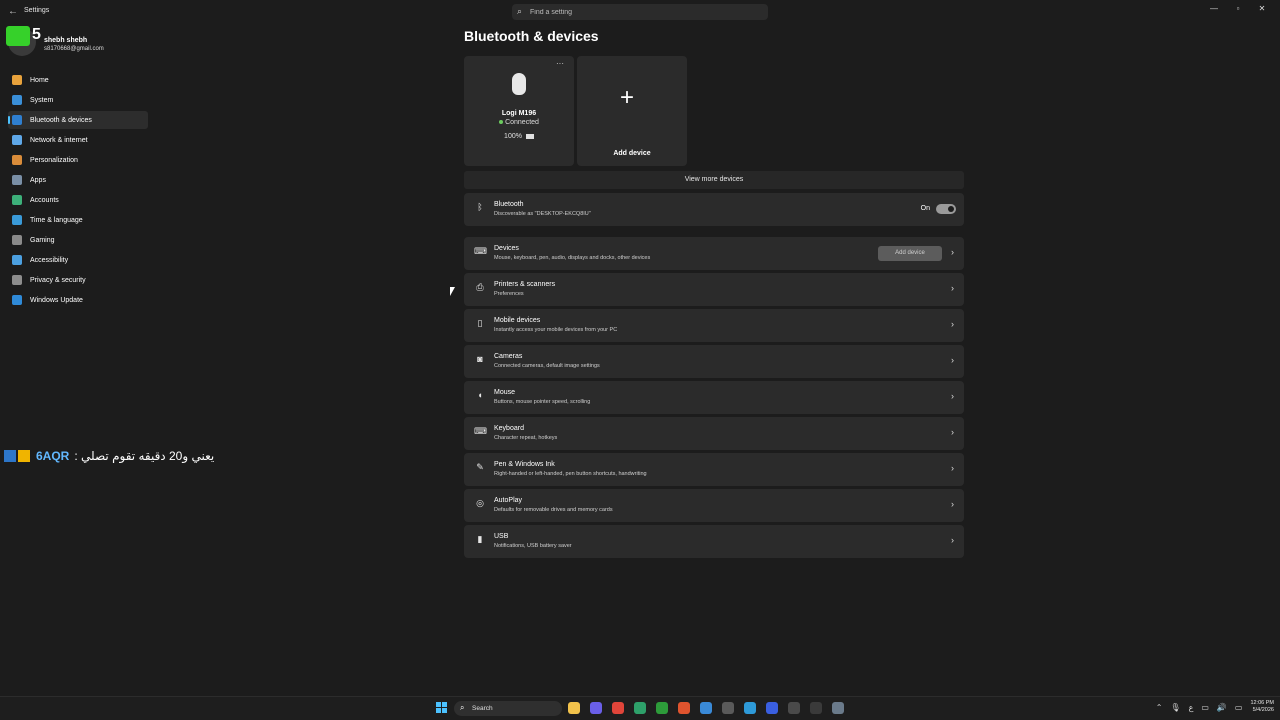 This screenshot has width=1280, height=720. I want to click on row-title: USB, so click(501, 536).